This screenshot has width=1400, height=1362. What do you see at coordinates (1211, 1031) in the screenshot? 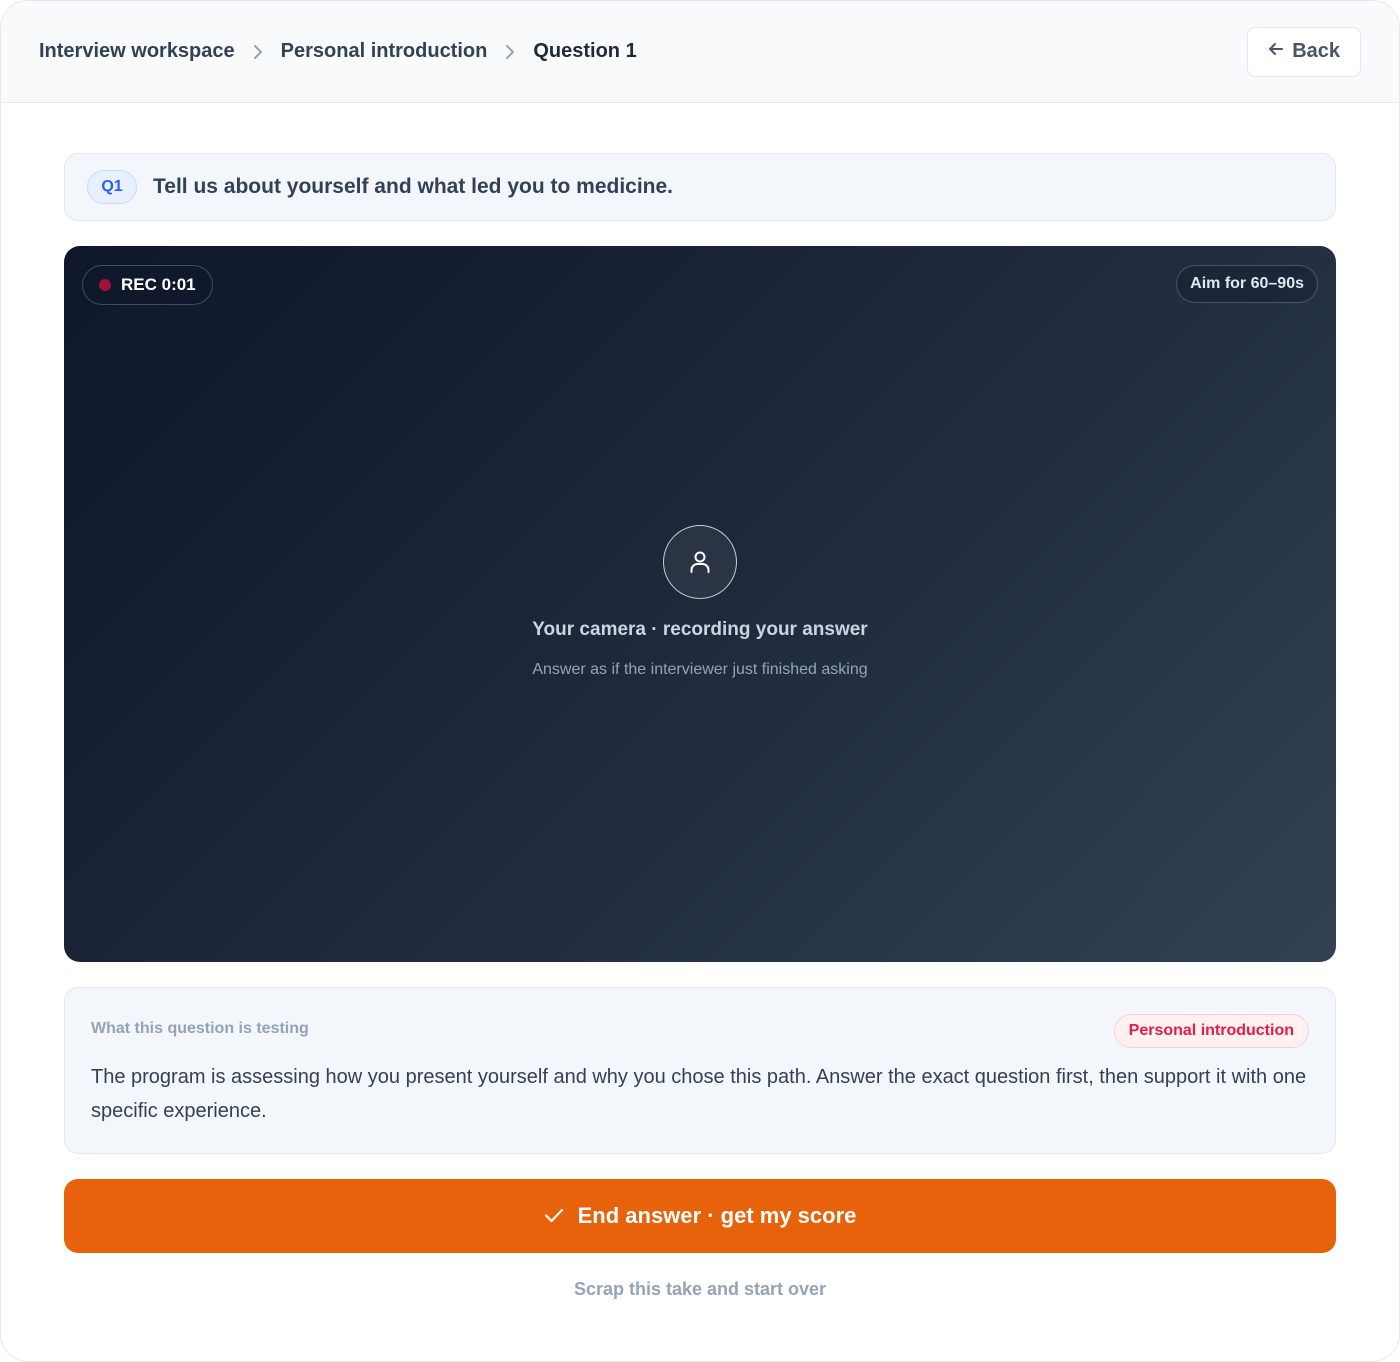
I see `category-badge: Personal introduction` at bounding box center [1211, 1031].